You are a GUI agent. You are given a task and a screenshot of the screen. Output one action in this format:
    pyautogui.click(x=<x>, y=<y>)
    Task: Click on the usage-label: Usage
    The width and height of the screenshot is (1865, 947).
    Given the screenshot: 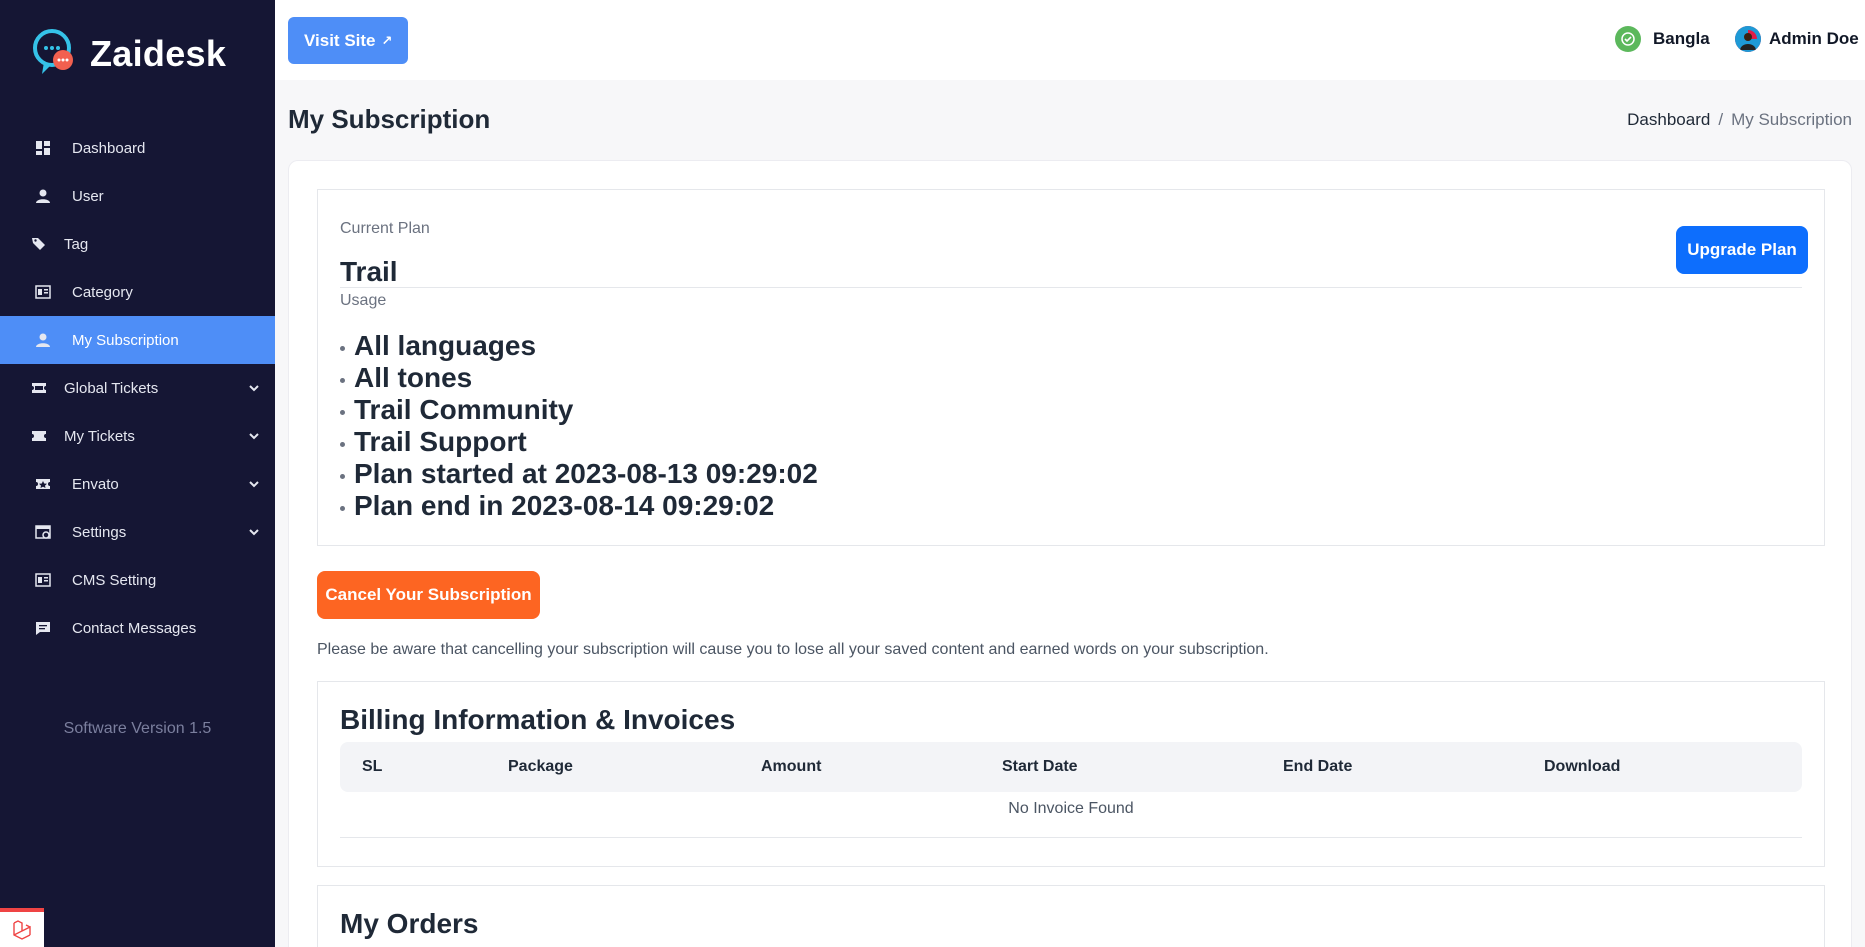 What is the action you would take?
    pyautogui.click(x=363, y=300)
    